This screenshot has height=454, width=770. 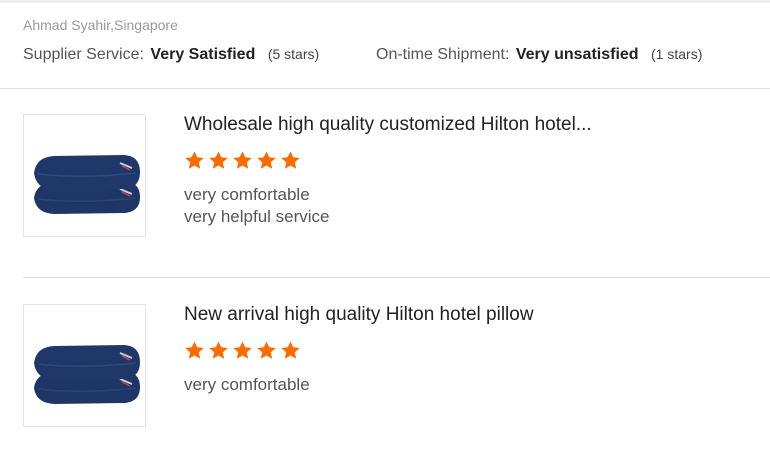 What do you see at coordinates (293, 54) in the screenshot?
I see `rating-stars-count: (5 stars)` at bounding box center [293, 54].